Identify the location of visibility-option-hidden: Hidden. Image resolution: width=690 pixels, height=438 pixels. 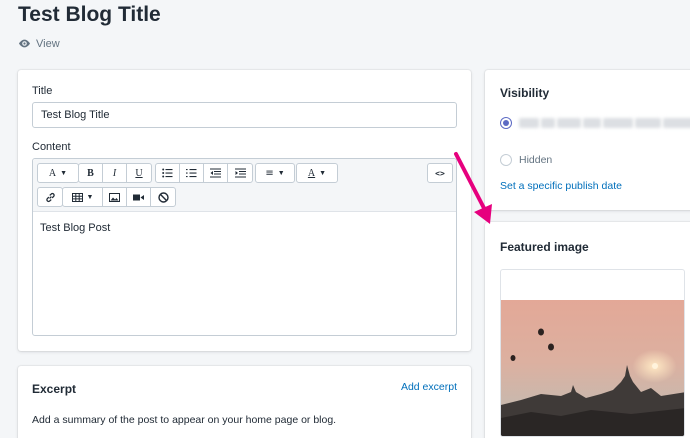
(526, 160).